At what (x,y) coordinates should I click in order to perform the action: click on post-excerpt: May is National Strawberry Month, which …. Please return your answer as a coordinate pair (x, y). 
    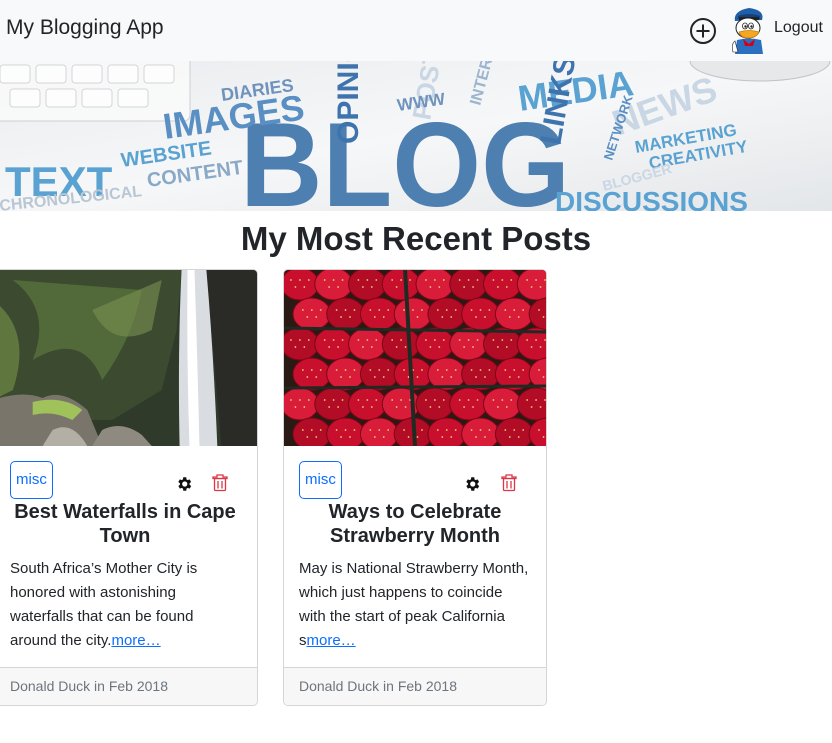
    Looking at the image, I should click on (414, 605).